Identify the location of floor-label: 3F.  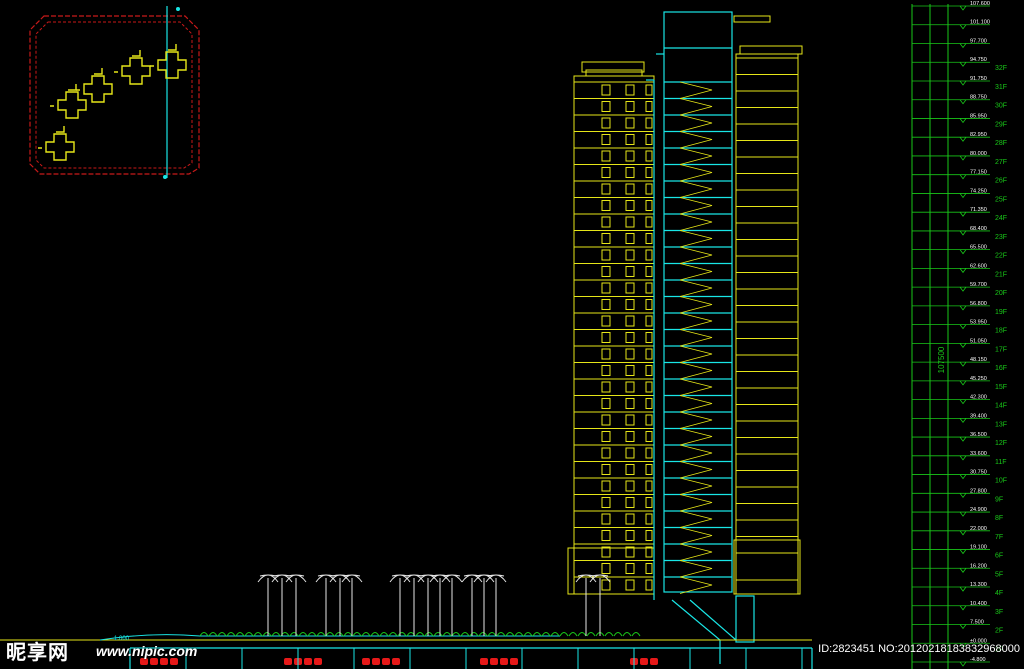
(999, 612).